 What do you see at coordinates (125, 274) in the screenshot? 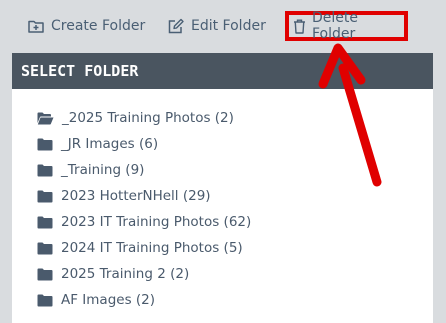
I see `folder-label: 2025 Training 2 (2)` at bounding box center [125, 274].